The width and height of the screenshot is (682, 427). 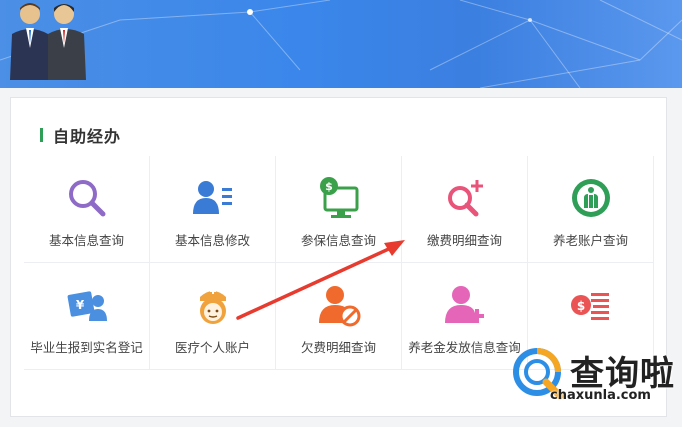 What do you see at coordinates (212, 197) in the screenshot?
I see `user-list-icon` at bounding box center [212, 197].